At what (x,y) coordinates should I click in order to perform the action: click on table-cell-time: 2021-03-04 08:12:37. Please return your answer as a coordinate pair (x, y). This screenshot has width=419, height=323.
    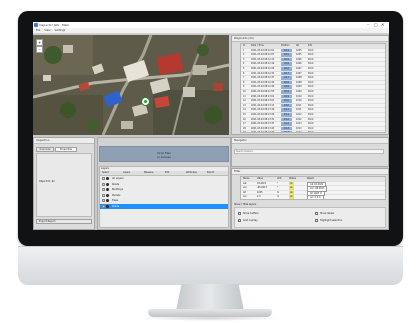
    Looking at the image, I should click on (263, 78).